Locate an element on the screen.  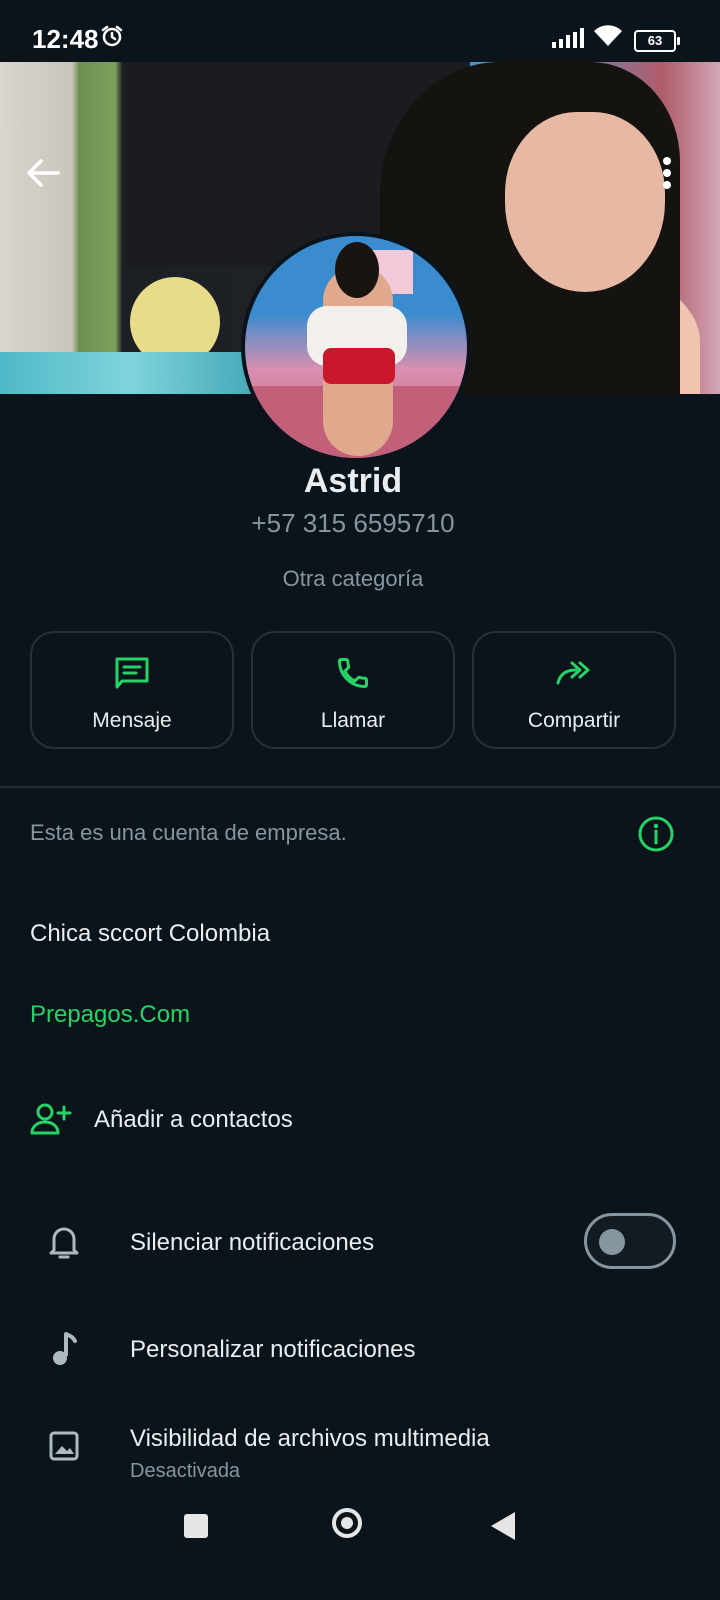
media-visibility-value: Desactivada is located at coordinates (185, 1471).